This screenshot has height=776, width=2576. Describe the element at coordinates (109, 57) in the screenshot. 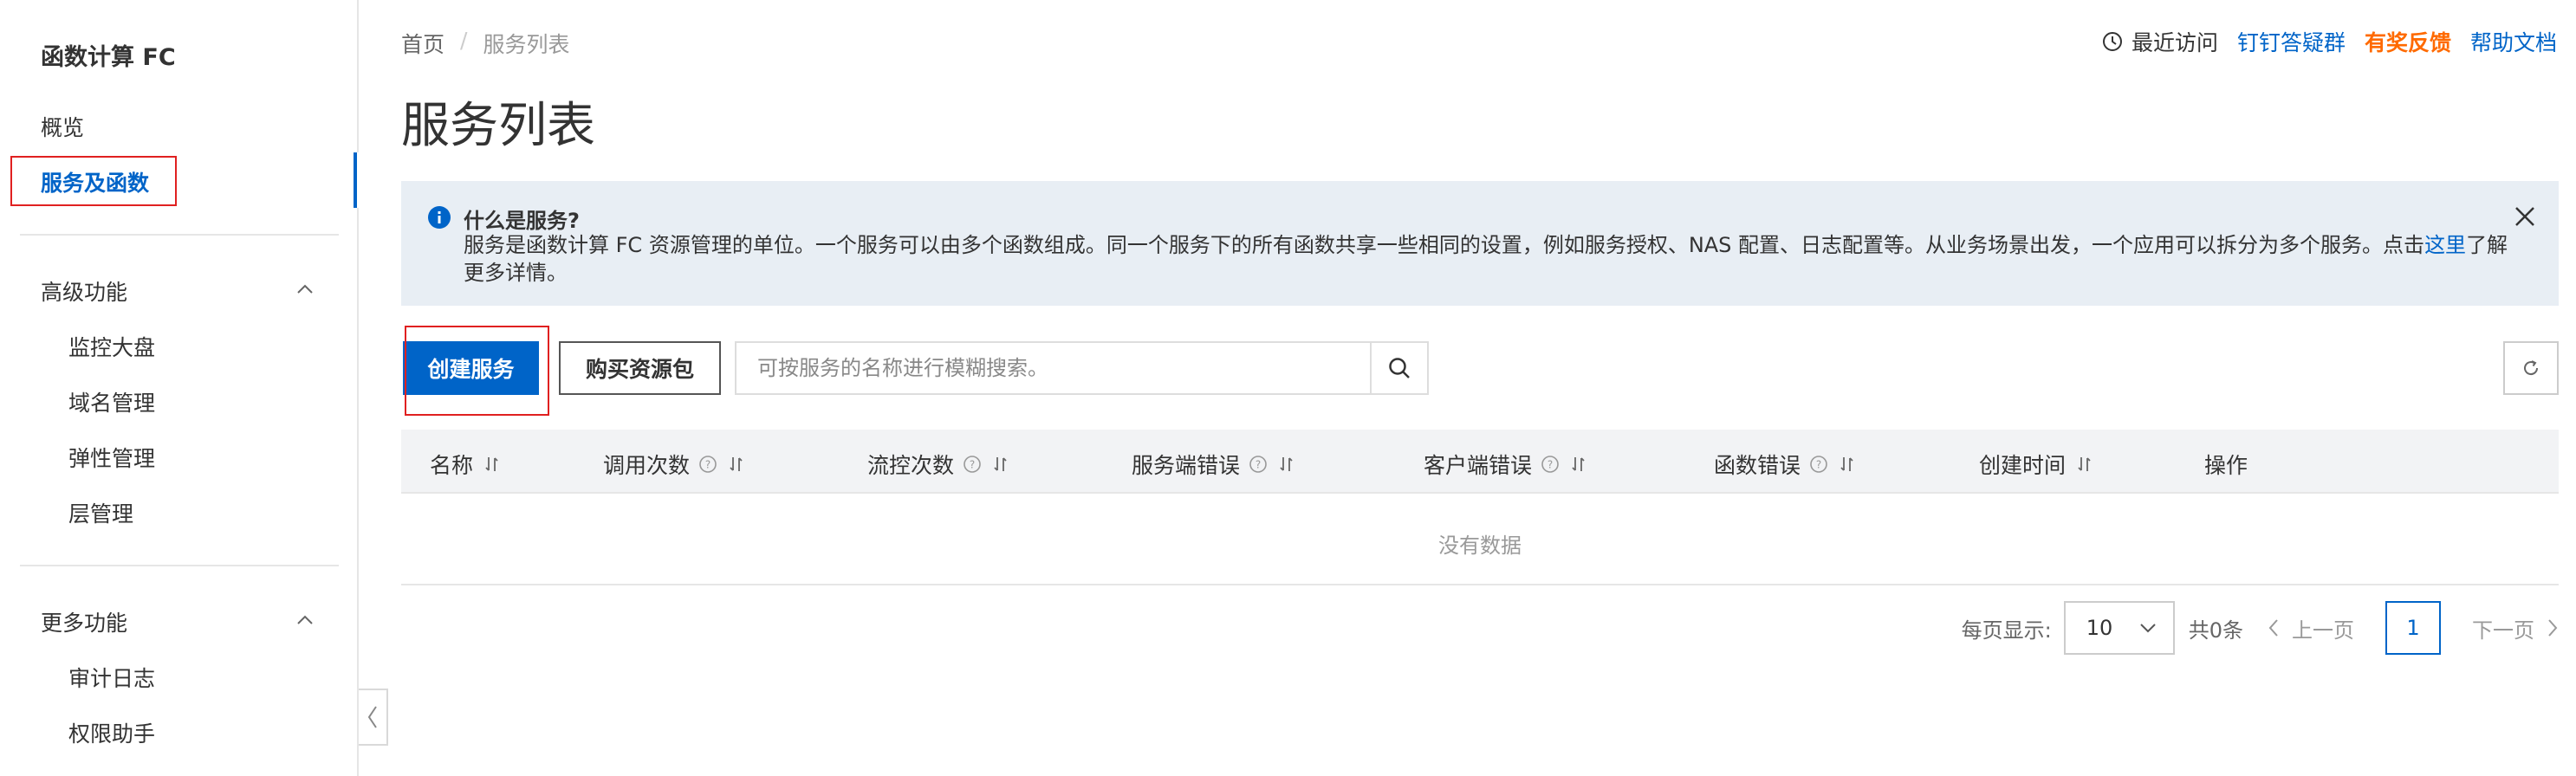

I see `sidebar-title: 函数计算 FC` at that location.